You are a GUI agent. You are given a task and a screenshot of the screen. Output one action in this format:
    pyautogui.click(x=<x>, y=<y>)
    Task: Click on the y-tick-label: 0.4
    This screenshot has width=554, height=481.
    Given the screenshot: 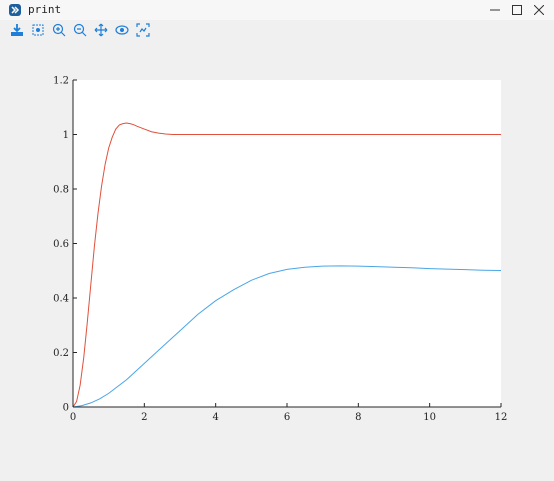 What is the action you would take?
    pyautogui.click(x=61, y=299)
    